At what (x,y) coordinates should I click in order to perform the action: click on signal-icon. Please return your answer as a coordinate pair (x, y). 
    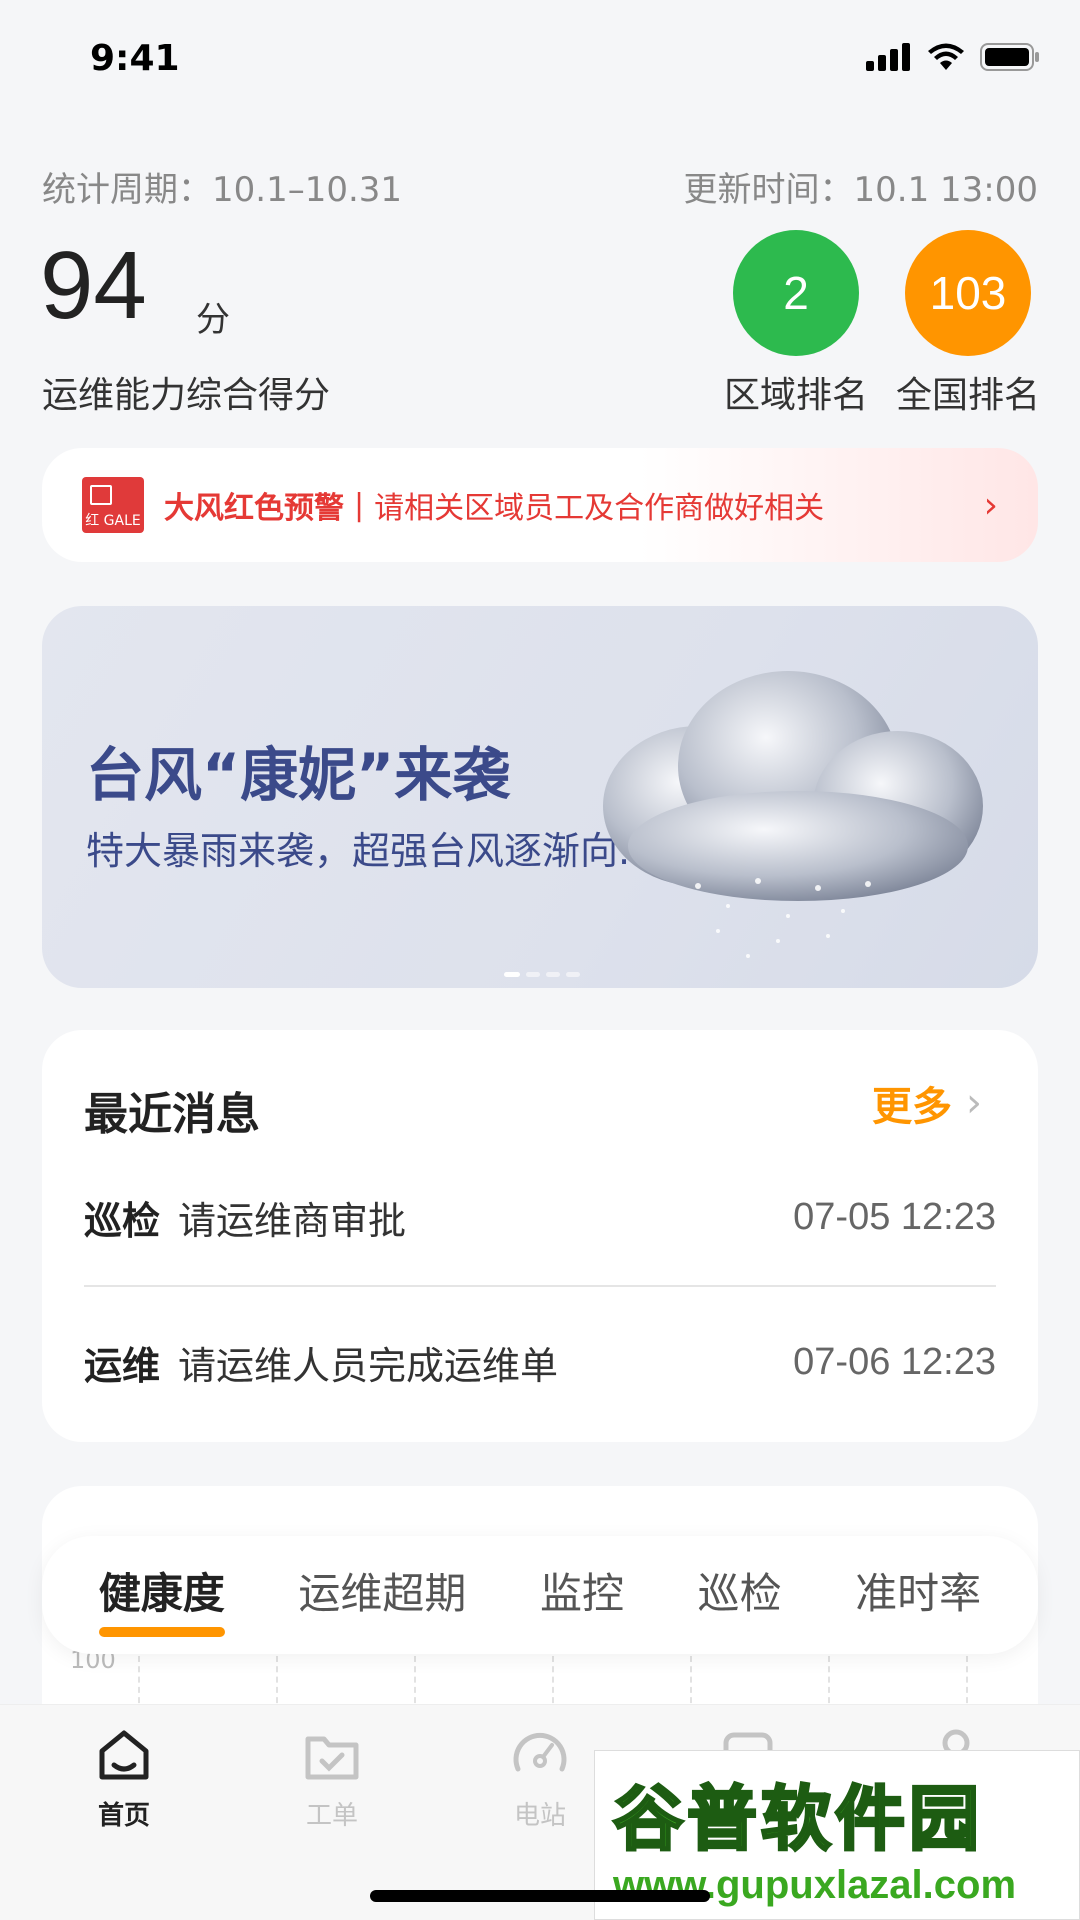
    Looking at the image, I should click on (888, 57).